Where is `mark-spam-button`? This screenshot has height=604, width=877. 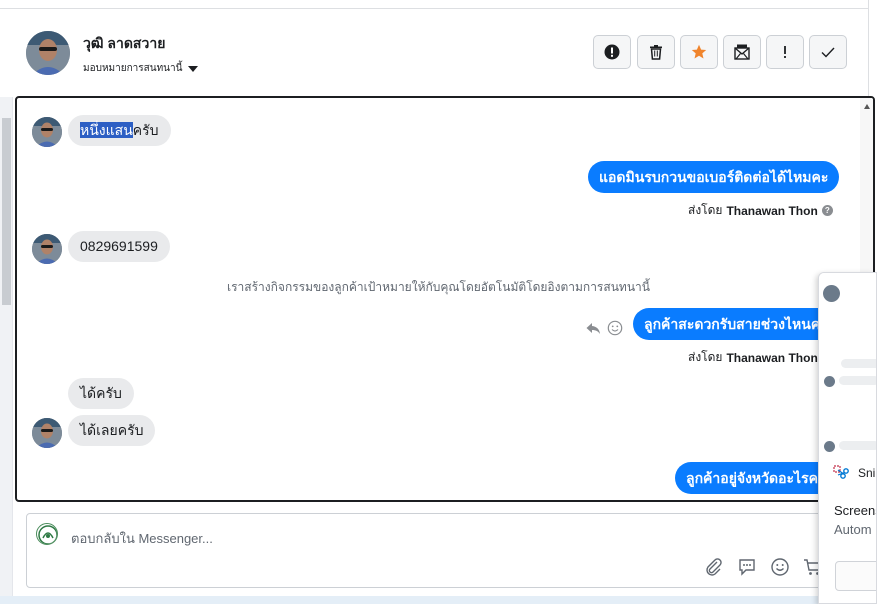 mark-spam-button is located at coordinates (612, 52).